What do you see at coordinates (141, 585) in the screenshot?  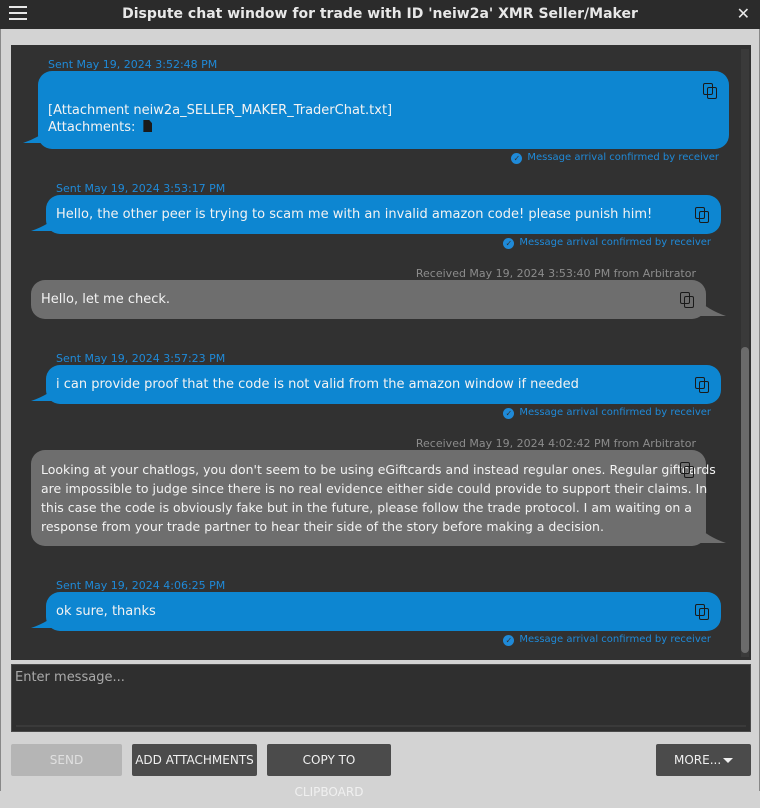 I see `message-meta: Sent May 19, 2024 4:06:25 PM` at bounding box center [141, 585].